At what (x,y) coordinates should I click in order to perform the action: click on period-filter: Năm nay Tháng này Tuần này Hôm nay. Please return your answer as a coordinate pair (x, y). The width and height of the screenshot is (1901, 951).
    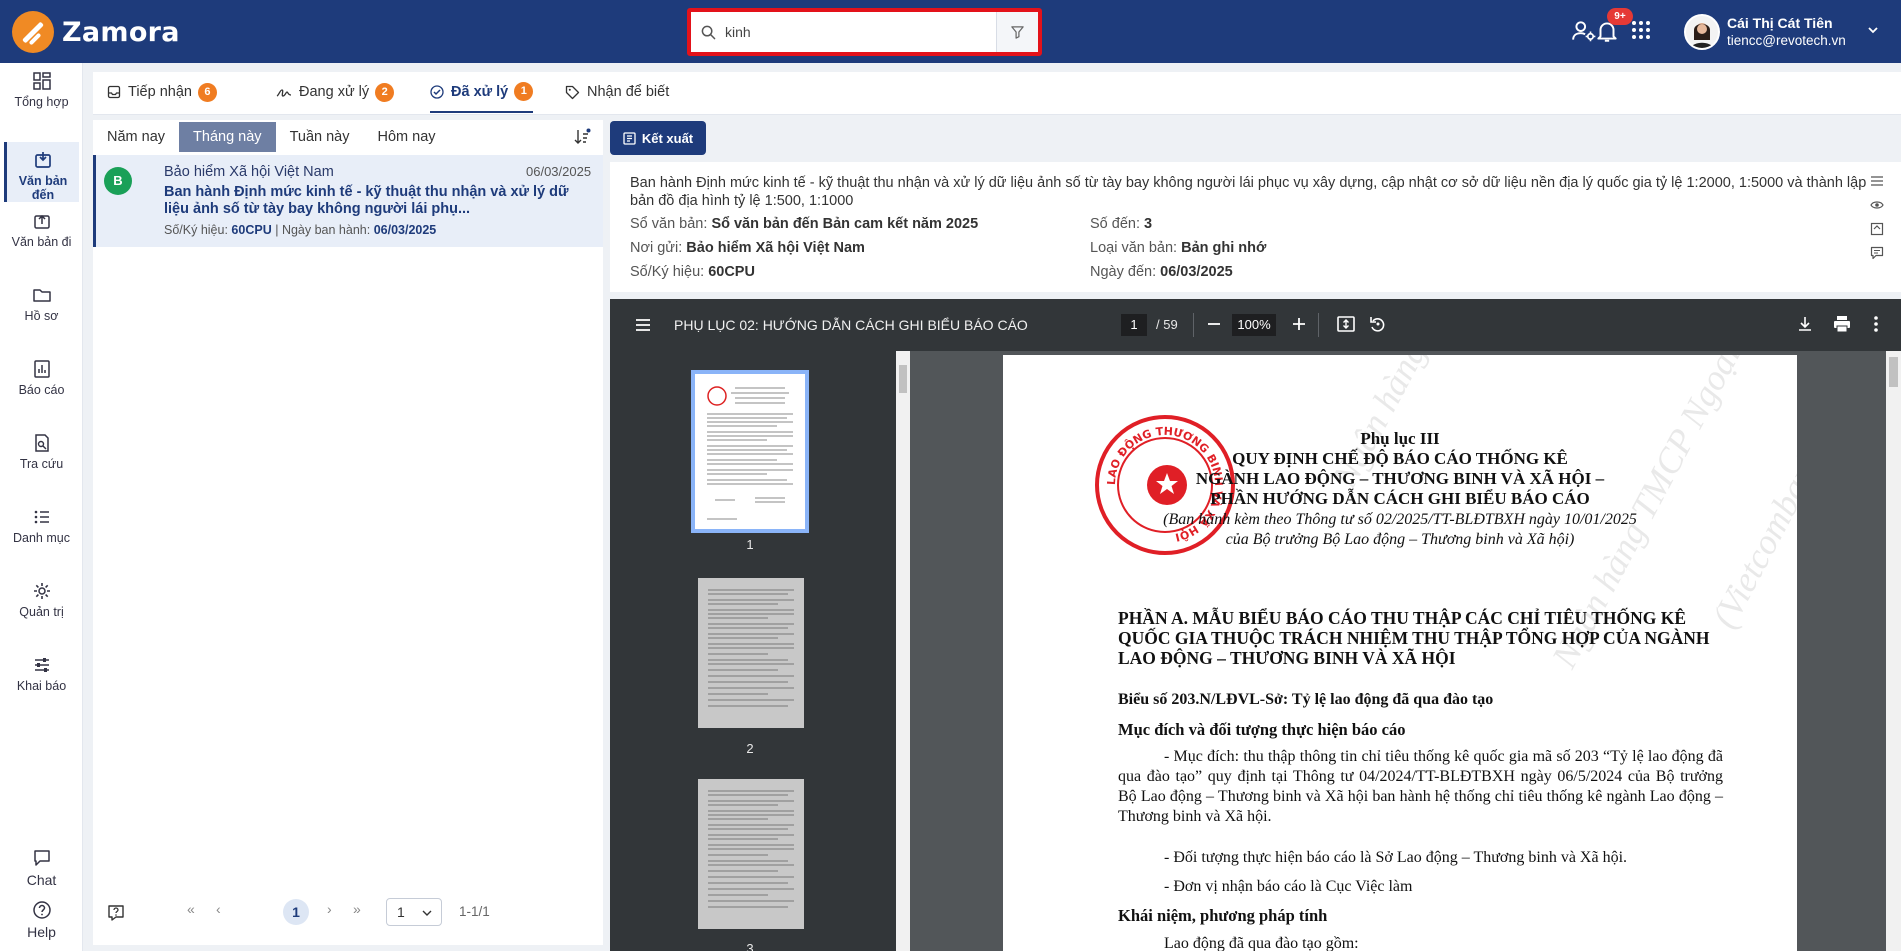
    Looking at the image, I should click on (271, 137).